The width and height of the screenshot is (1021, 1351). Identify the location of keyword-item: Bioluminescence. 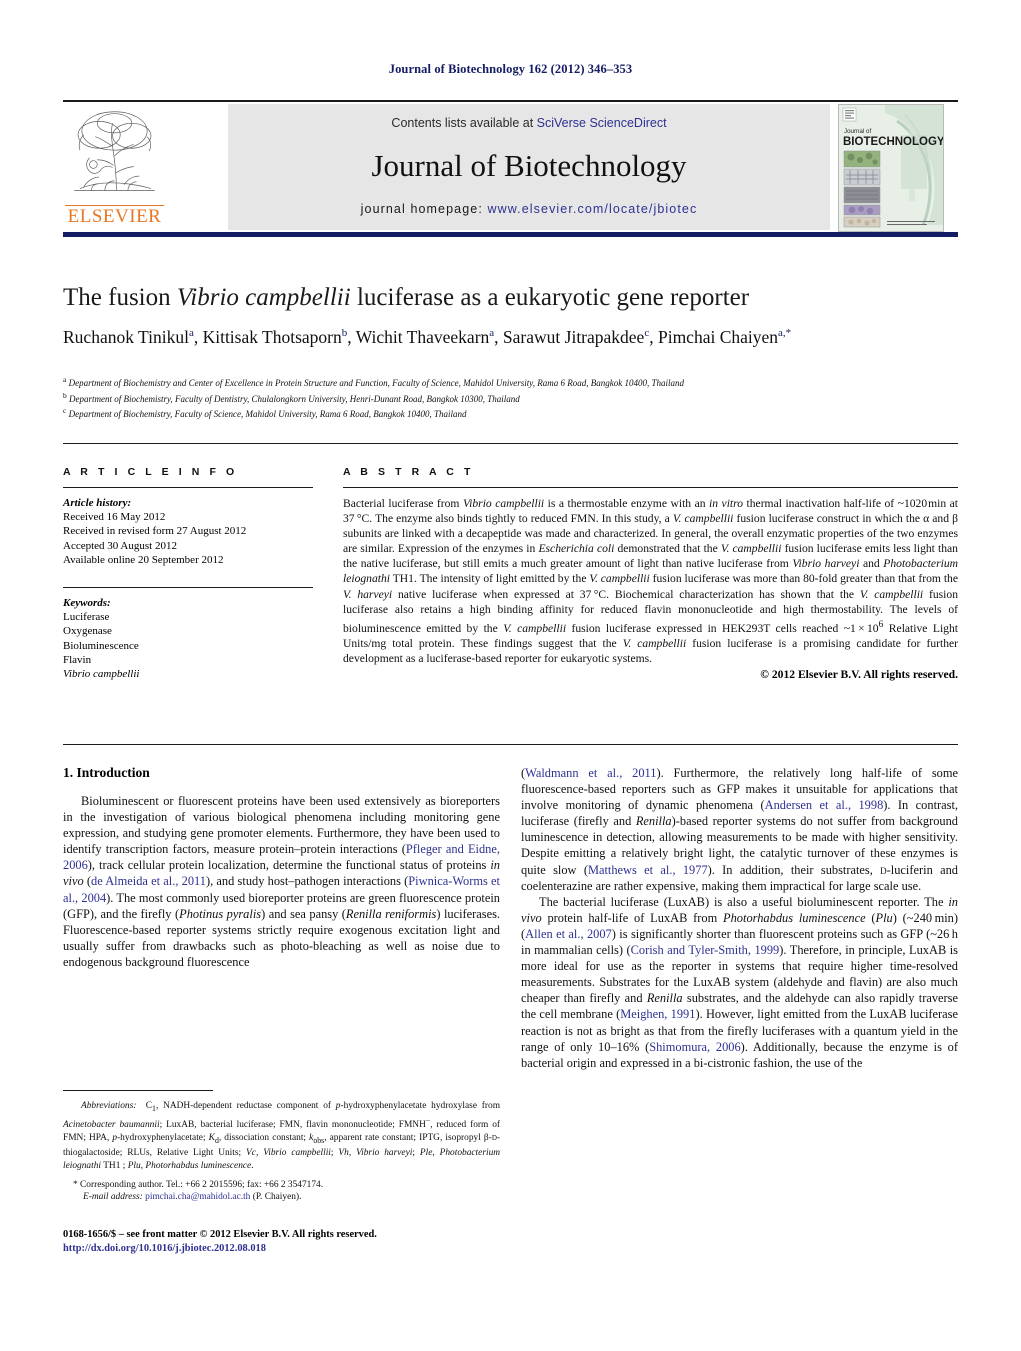
(101, 645).